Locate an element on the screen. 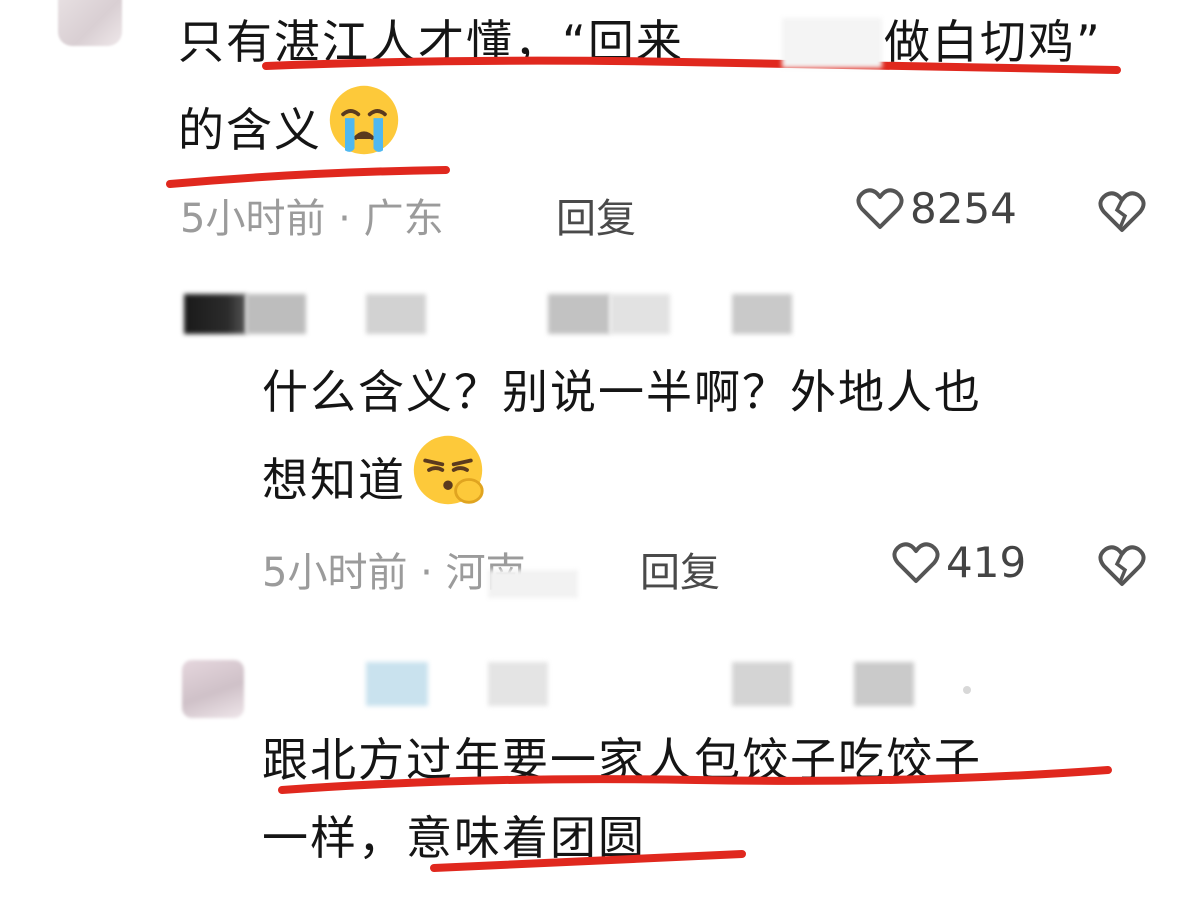 This screenshot has width=1200, height=903. more-dot-icon is located at coordinates (967, 690).